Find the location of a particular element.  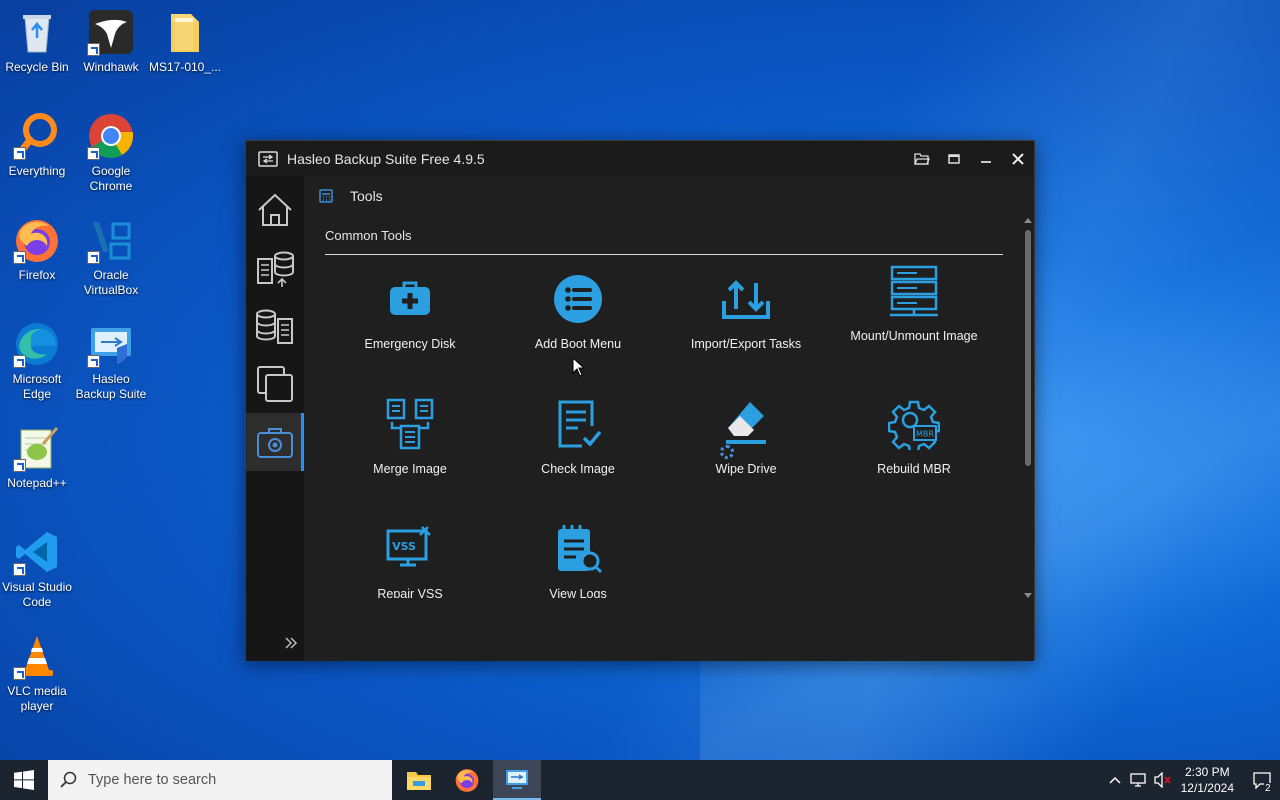

taskbar-search: Type here to search is located at coordinates (220, 780).